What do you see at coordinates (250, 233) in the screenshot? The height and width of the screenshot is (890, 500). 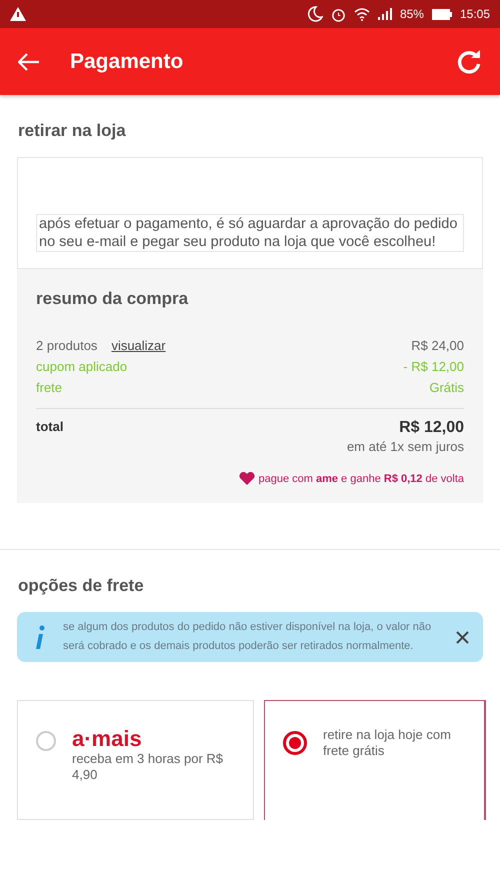 I see `pickup-message: após efetuar o pagamento, é só aguardar a aprovação do pedido no seu e-mail e pegar seu produto na loja que você escolheu!` at bounding box center [250, 233].